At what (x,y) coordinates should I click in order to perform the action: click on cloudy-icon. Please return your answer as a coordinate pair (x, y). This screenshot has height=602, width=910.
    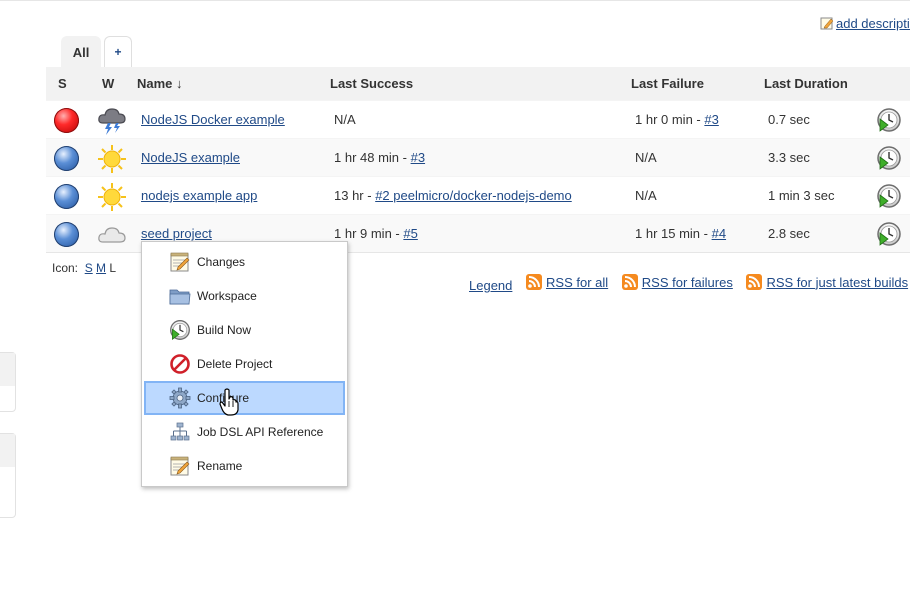
    Looking at the image, I should click on (112, 235).